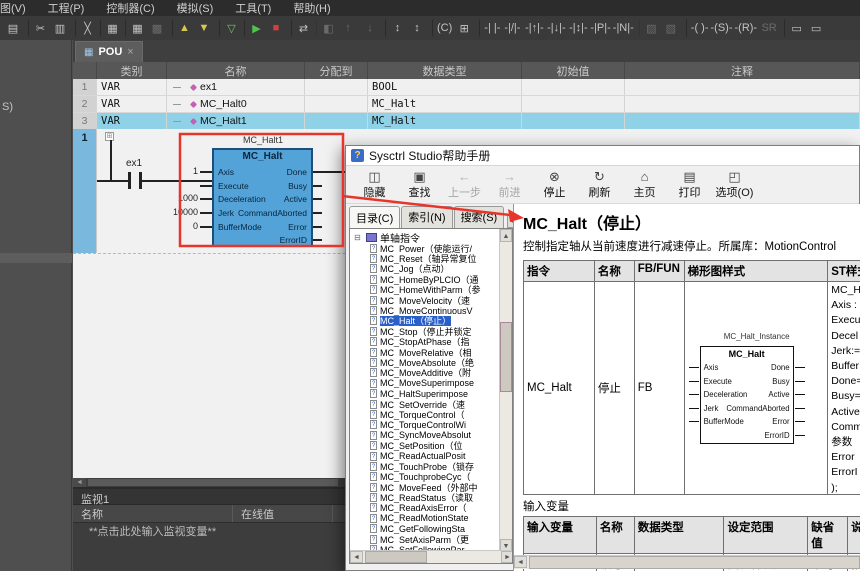  Describe the element at coordinates (573, 121) in the screenshot. I see `cell-initial` at that location.